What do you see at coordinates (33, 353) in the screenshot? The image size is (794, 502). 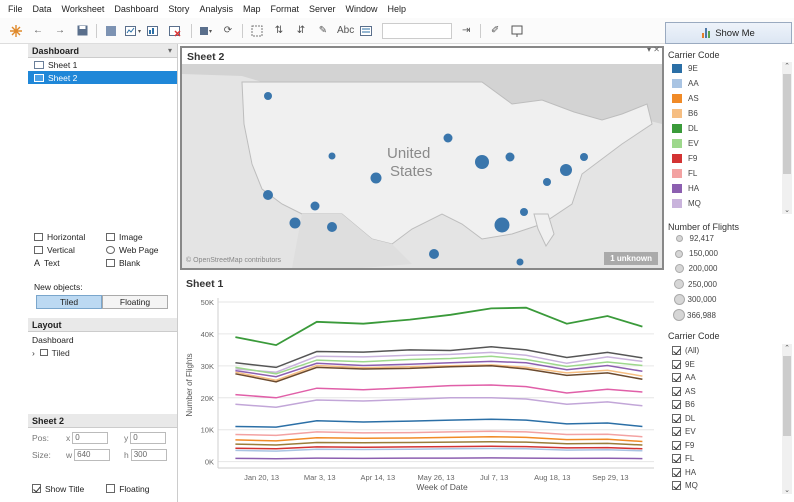 I see `expand-chevron-icon: ›` at bounding box center [33, 353].